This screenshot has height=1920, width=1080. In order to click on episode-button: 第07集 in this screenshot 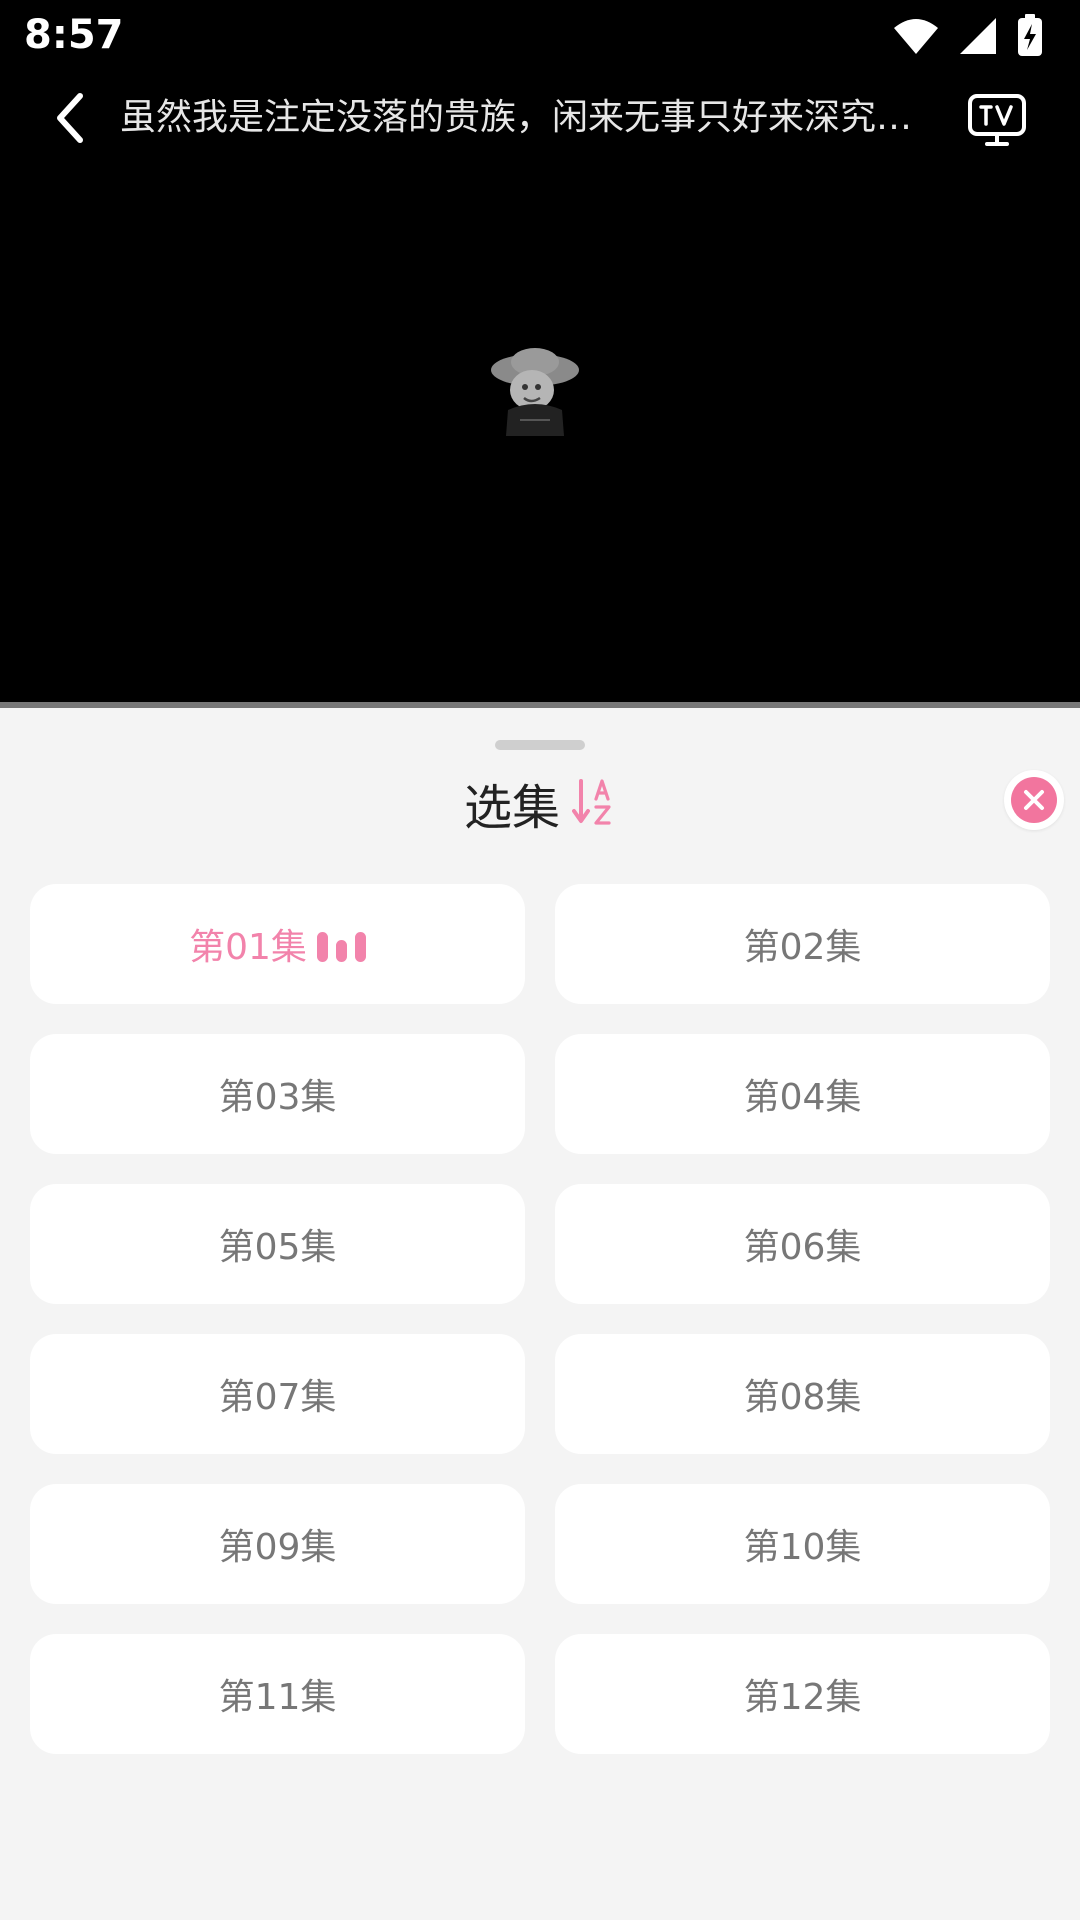, I will do `click(277, 1394)`.